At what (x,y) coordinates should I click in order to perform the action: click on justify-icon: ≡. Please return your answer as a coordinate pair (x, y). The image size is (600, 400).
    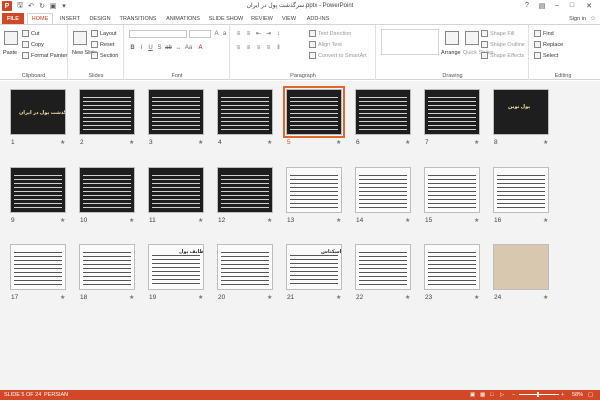
    Looking at the image, I should click on (268, 47).